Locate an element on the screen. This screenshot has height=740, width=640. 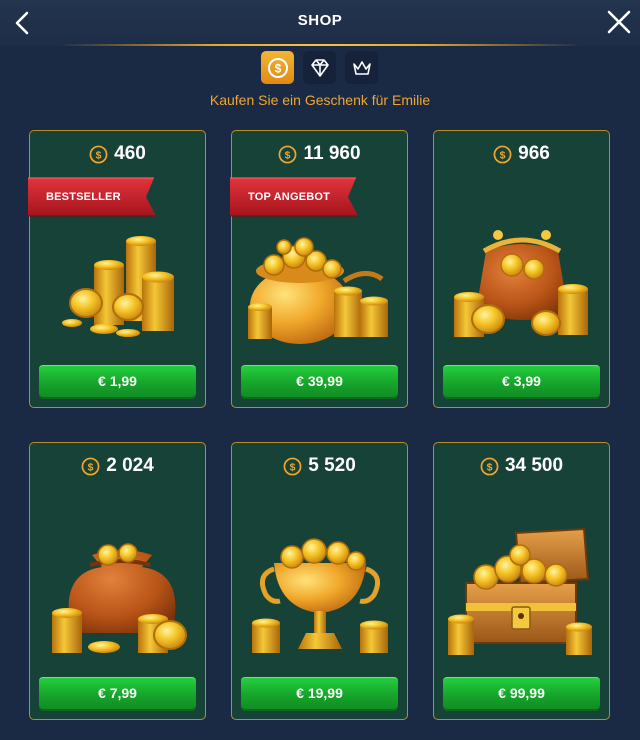
pot-of-gold-illustration is located at coordinates (318, 290).